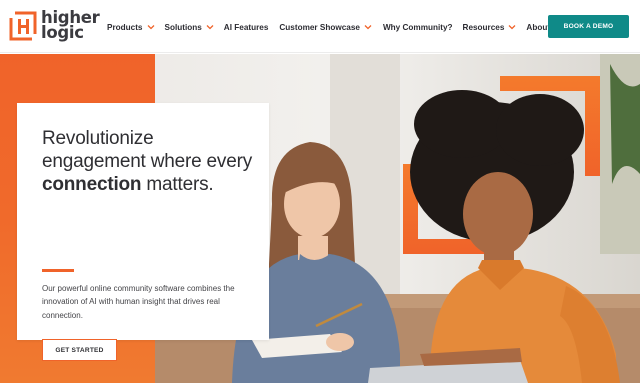  What do you see at coordinates (58, 270) in the screenshot?
I see `headline-divider` at bounding box center [58, 270].